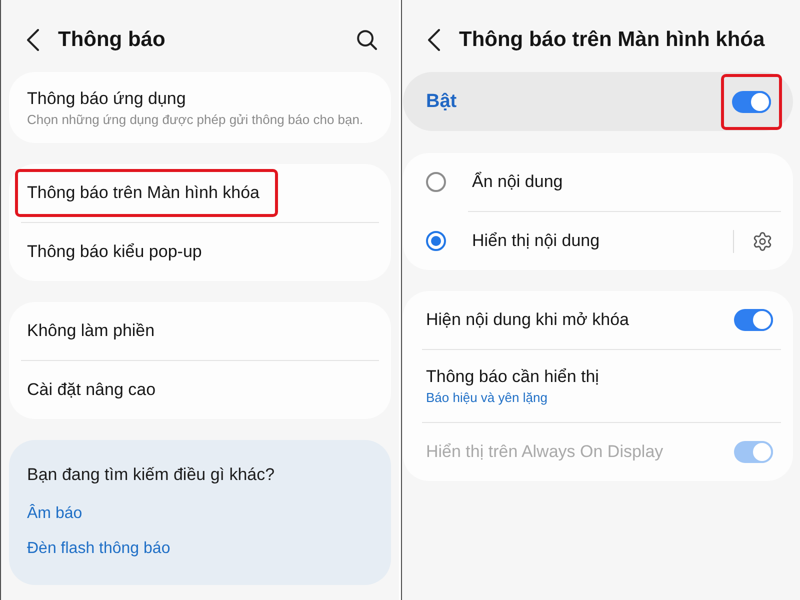 The height and width of the screenshot is (600, 800). I want to click on suggestion-link: Đèn flash thông báo, so click(98, 549).